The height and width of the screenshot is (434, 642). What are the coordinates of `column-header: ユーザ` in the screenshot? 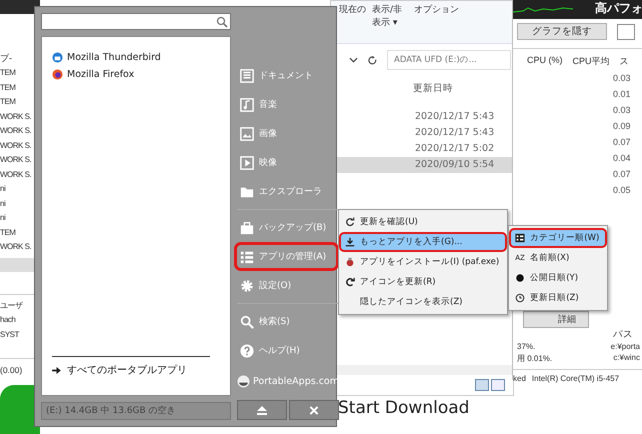 It's located at (12, 306).